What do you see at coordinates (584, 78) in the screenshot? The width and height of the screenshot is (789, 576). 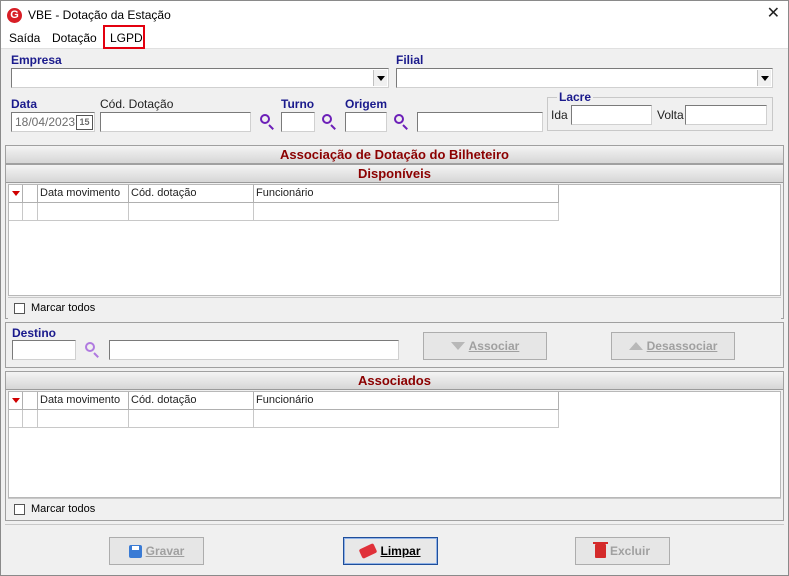 I see `filial-select` at bounding box center [584, 78].